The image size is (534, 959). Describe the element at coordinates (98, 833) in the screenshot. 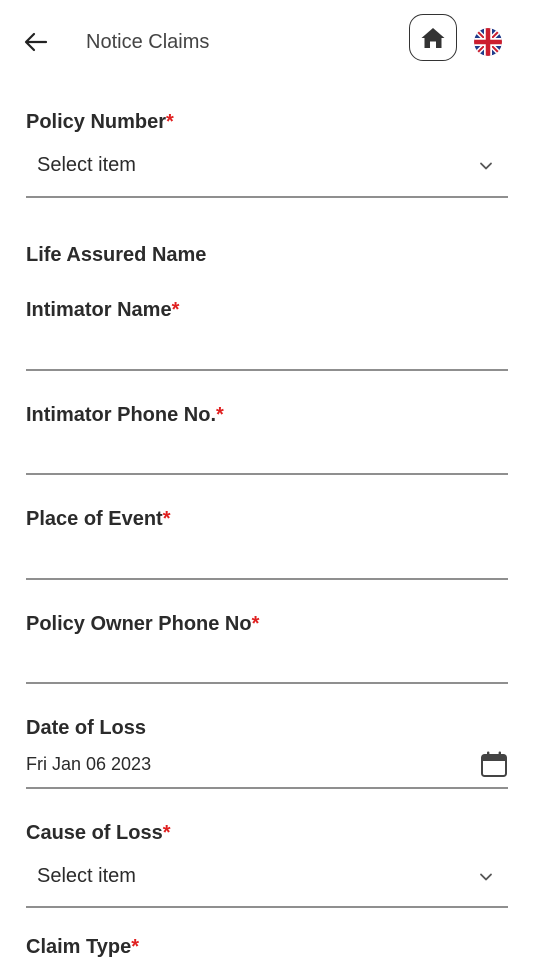

I see `cause-of-loss-label: Cause of Loss*` at that location.